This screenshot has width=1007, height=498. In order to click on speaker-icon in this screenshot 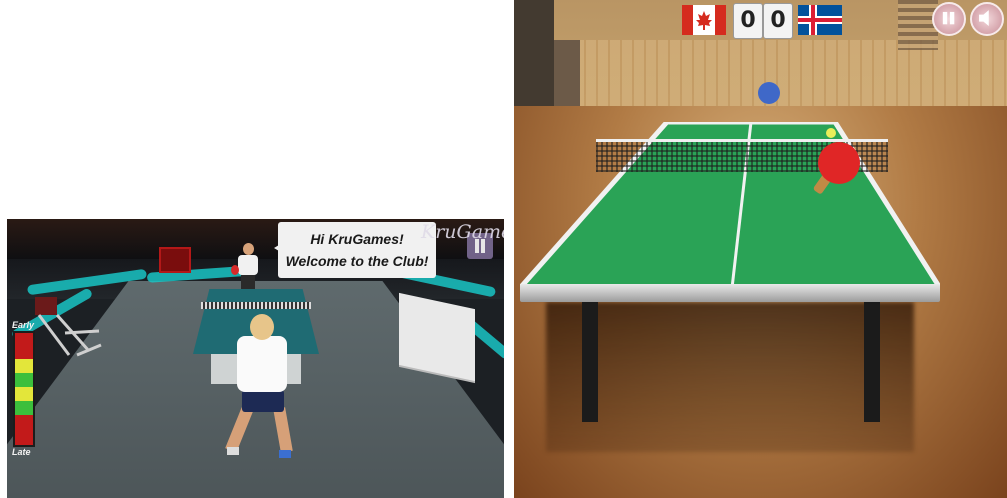, I will do `click(984, 18)`.